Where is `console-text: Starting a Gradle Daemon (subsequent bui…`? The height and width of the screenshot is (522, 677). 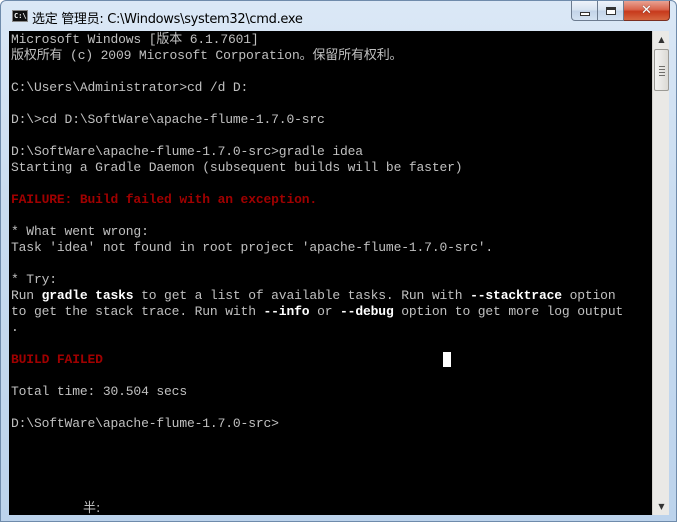 console-text: Starting a Gradle Daemon (subsequent bui… is located at coordinates (237, 167).